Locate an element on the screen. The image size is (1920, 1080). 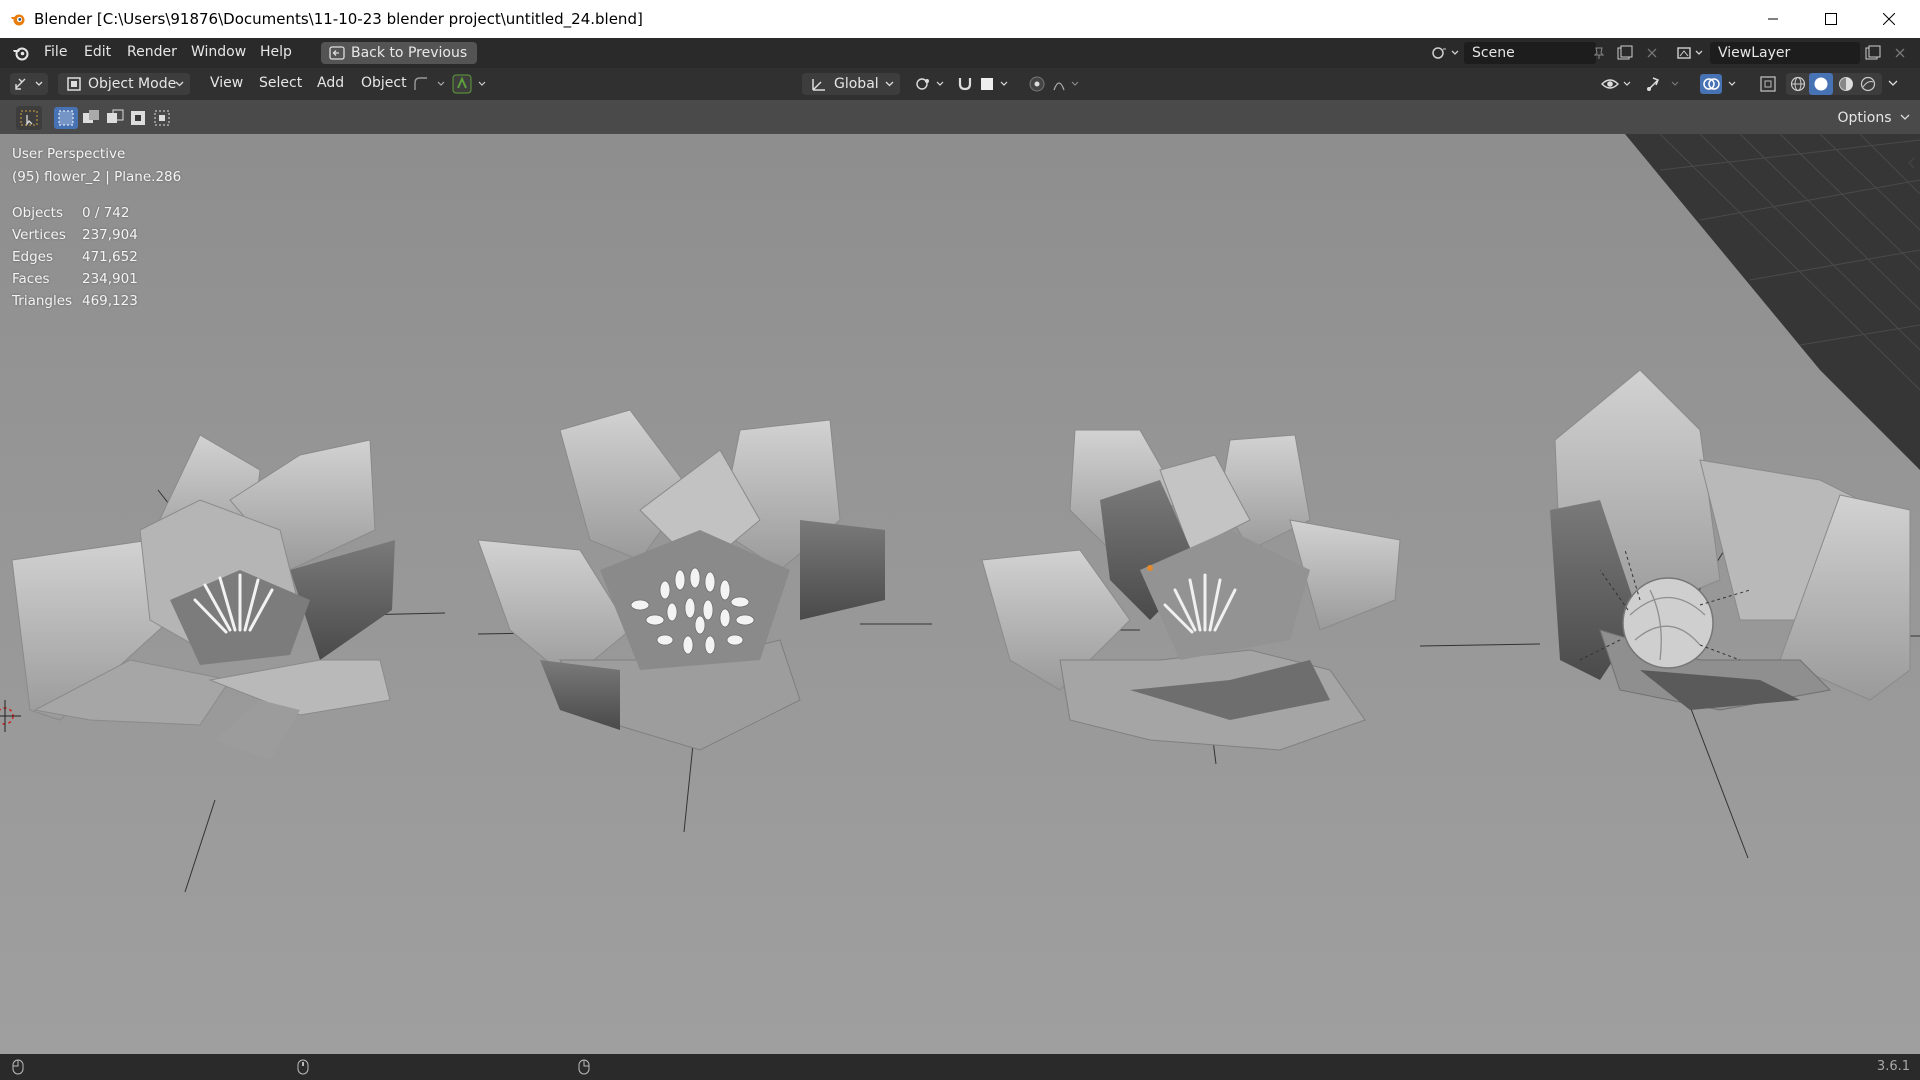
wireframe-shading-icon is located at coordinates (1798, 84).